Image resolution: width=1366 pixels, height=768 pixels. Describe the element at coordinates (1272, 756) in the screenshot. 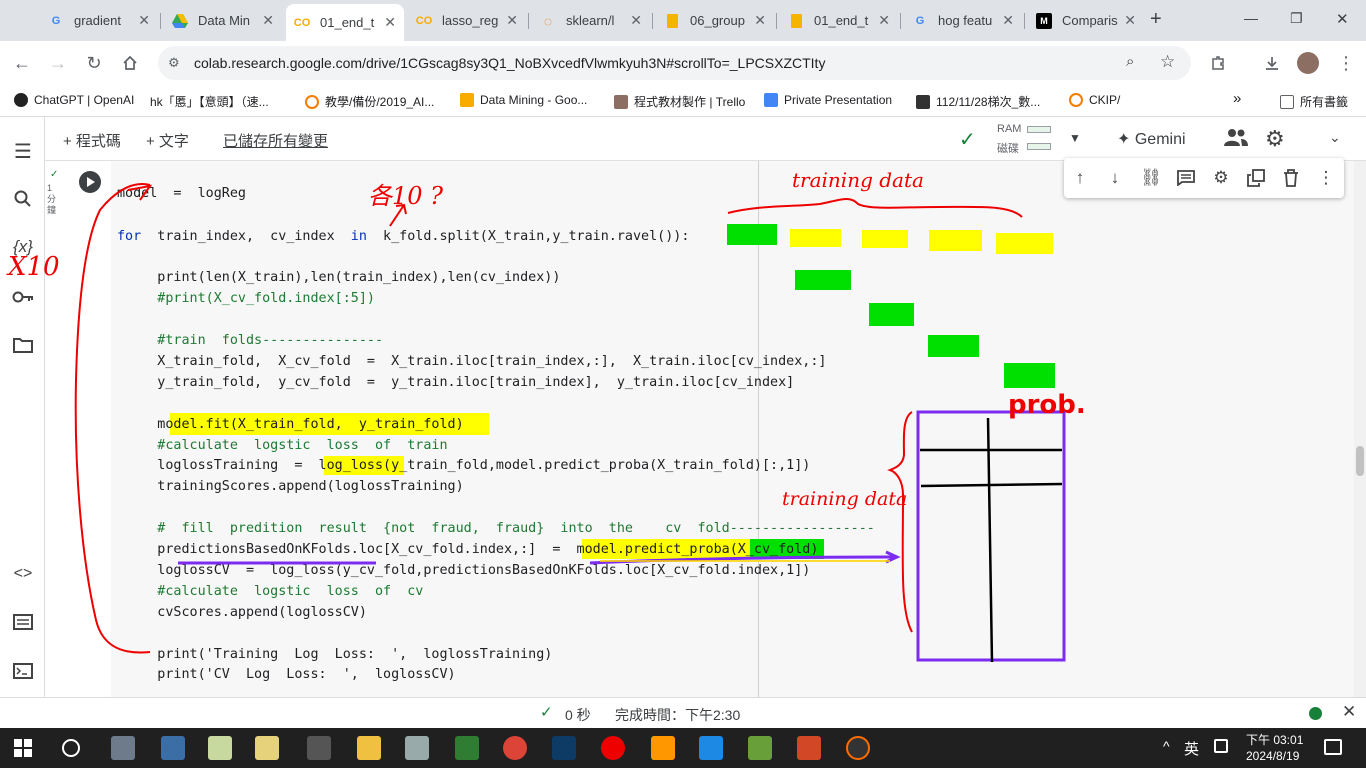

I see `clock-date: 2024/8/19` at that location.